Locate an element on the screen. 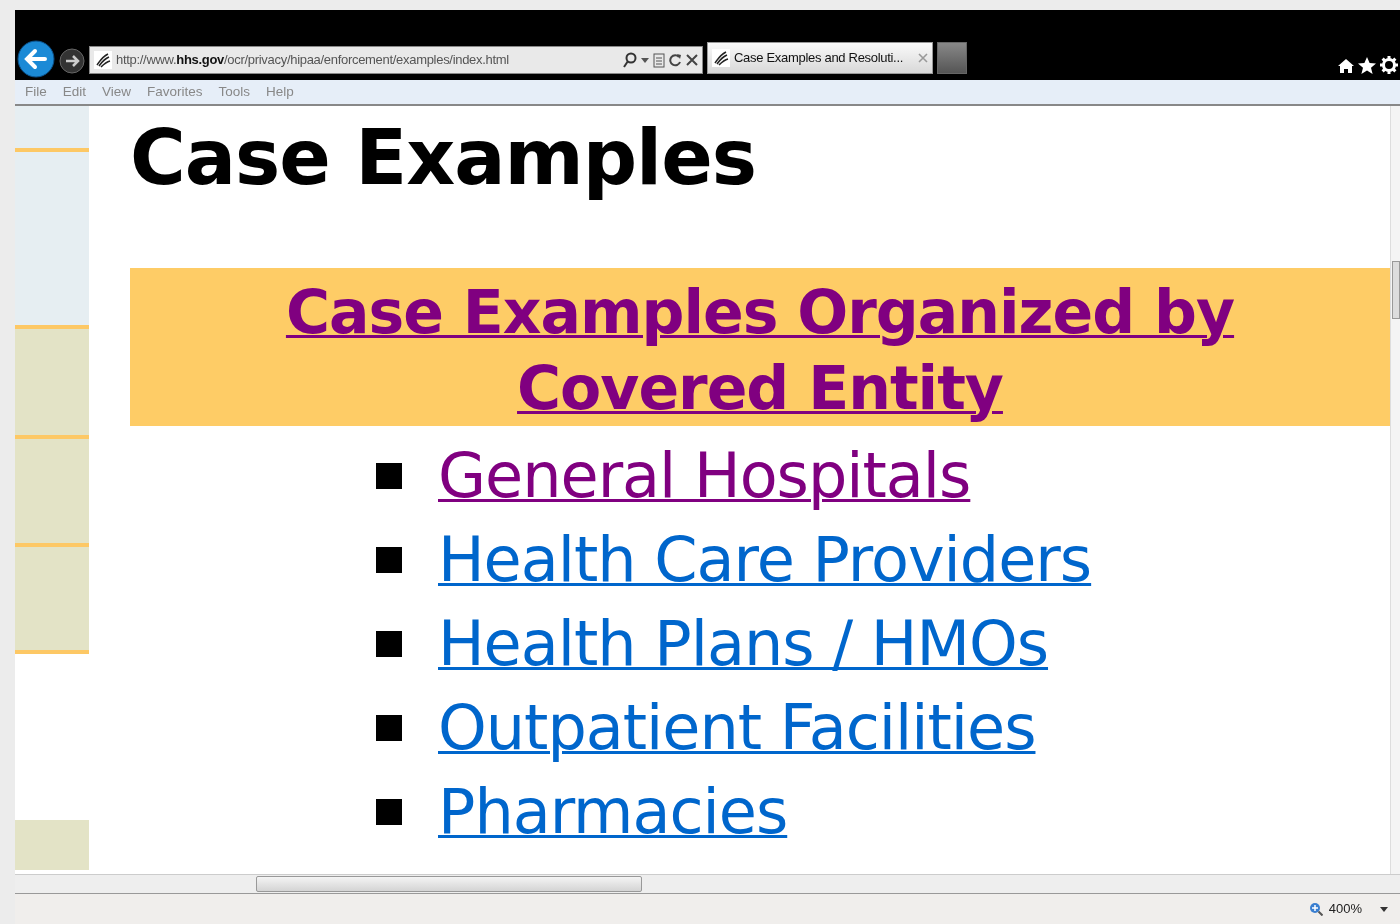 Image resolution: width=1400 pixels, height=924 pixels. zoom-level: 400% is located at coordinates (1345, 909).